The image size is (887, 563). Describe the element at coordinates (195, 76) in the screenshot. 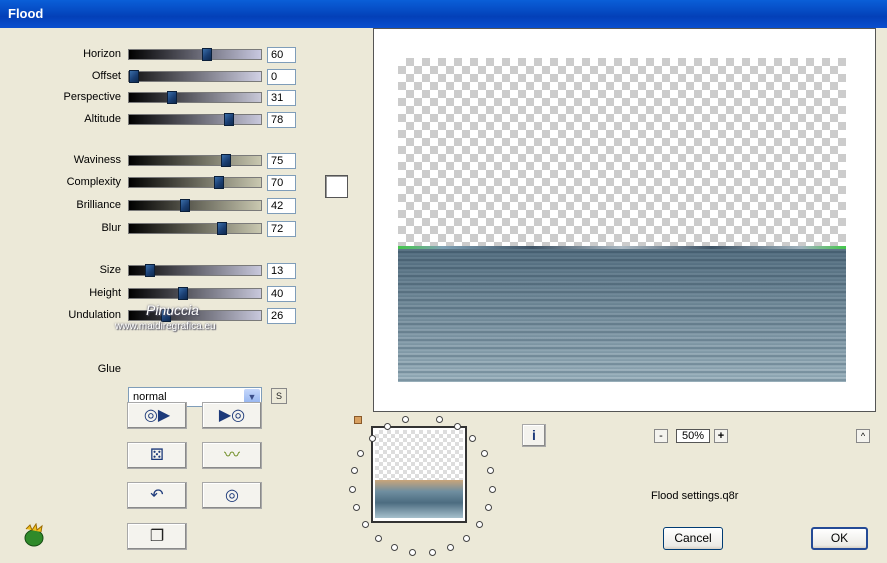

I see `slider-track-offset` at that location.